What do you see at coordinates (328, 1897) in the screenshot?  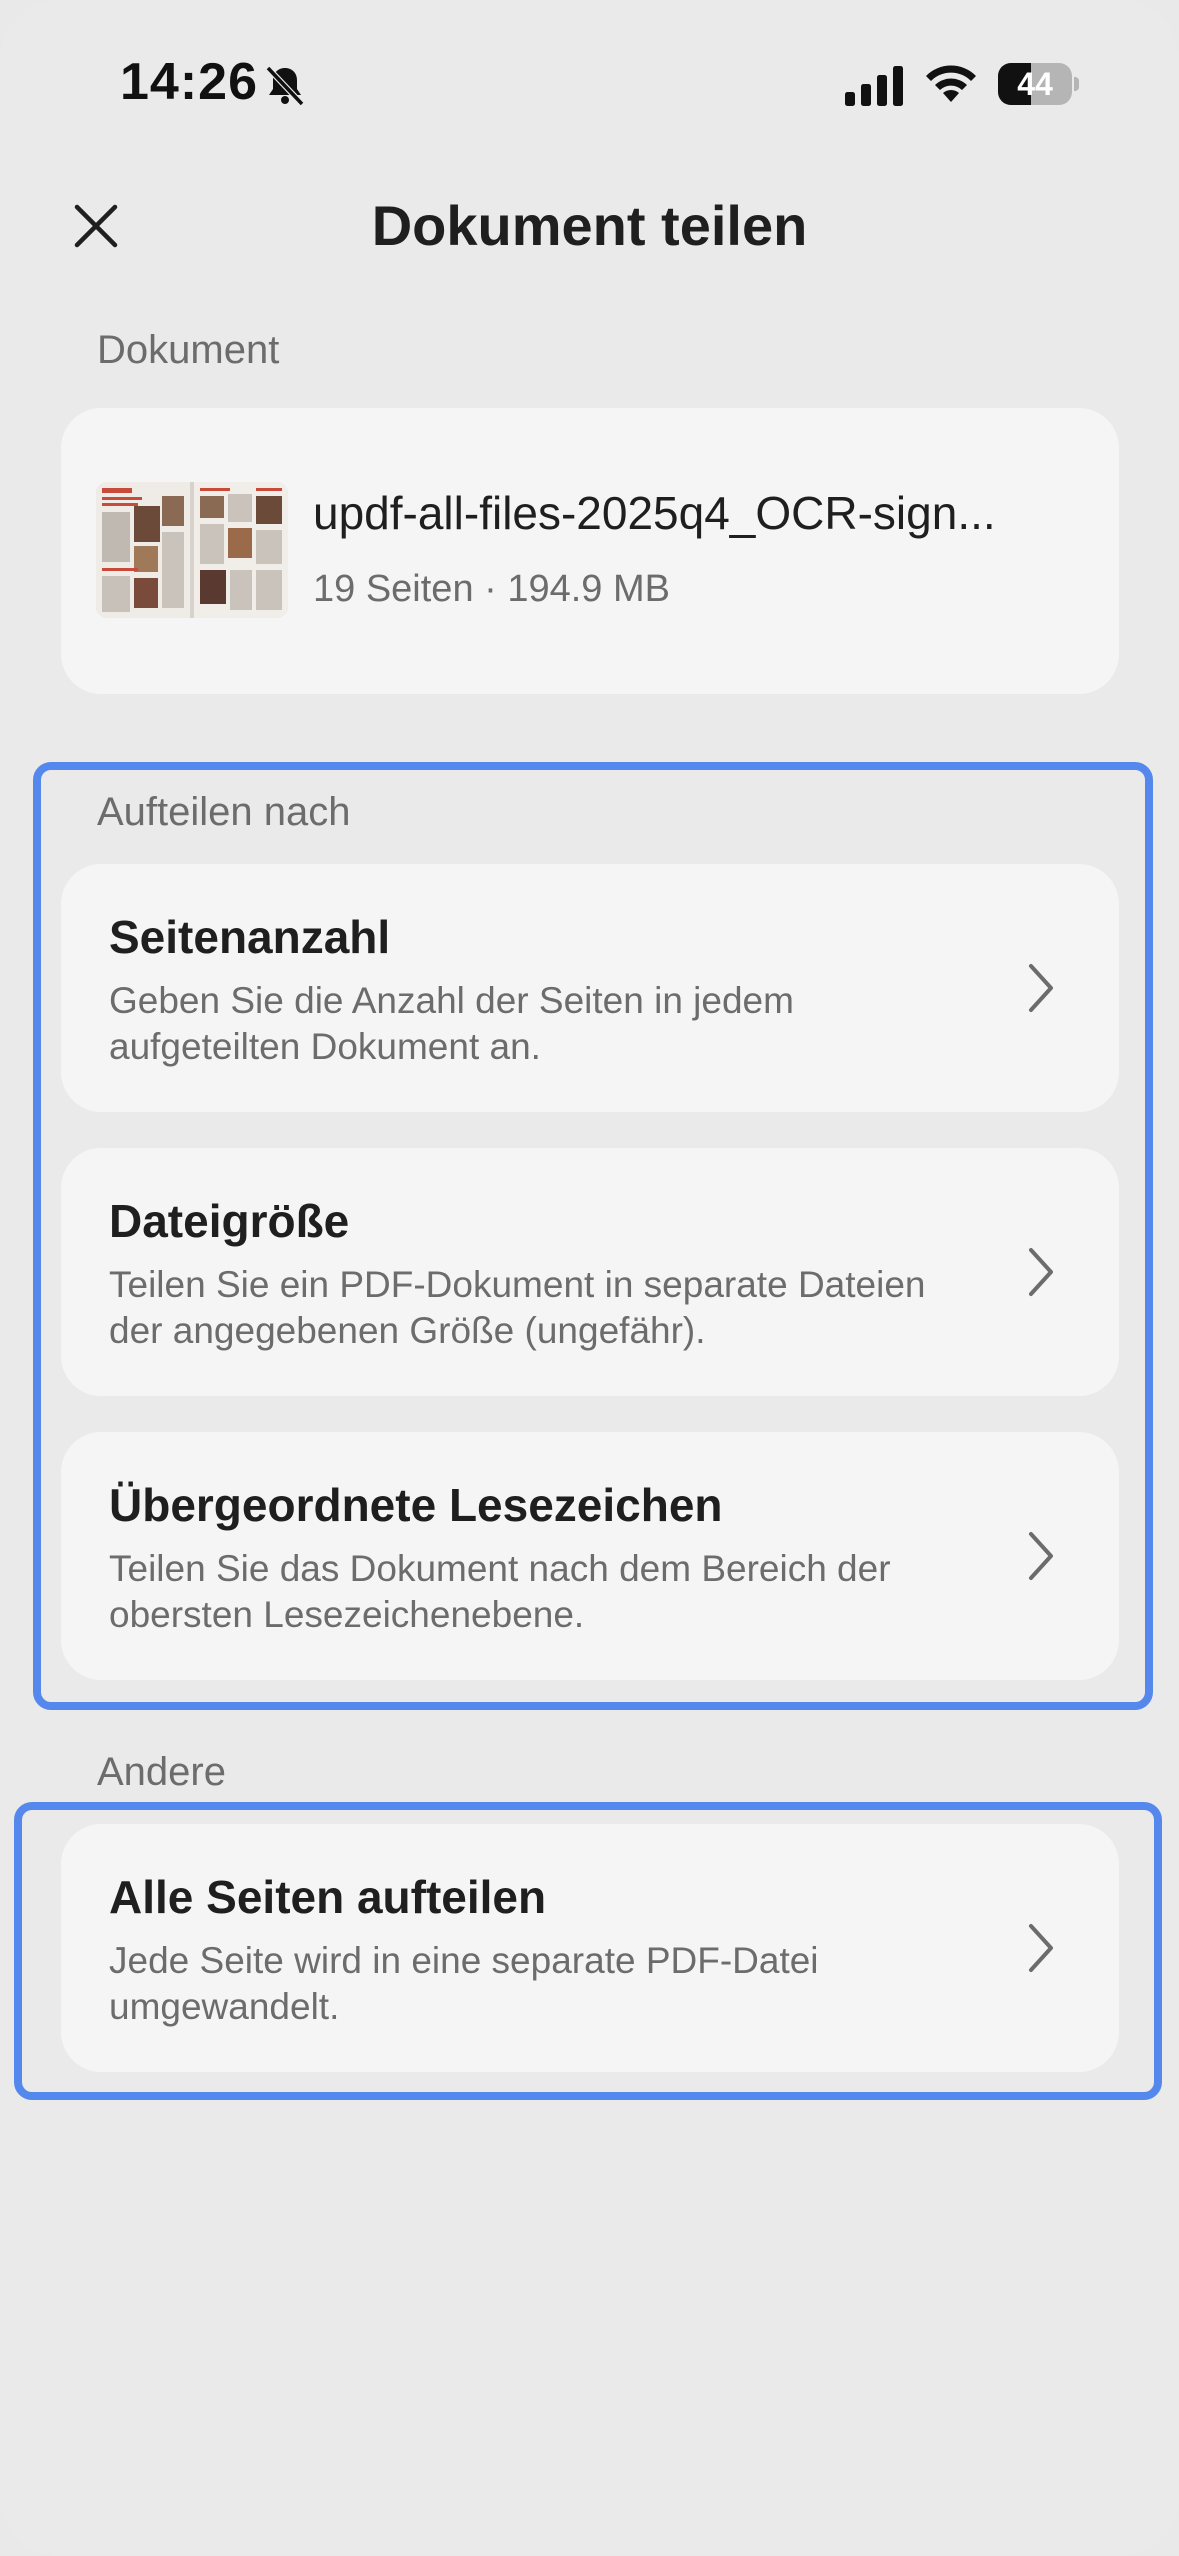 I see `option-title: Alle Seiten aufteilen` at bounding box center [328, 1897].